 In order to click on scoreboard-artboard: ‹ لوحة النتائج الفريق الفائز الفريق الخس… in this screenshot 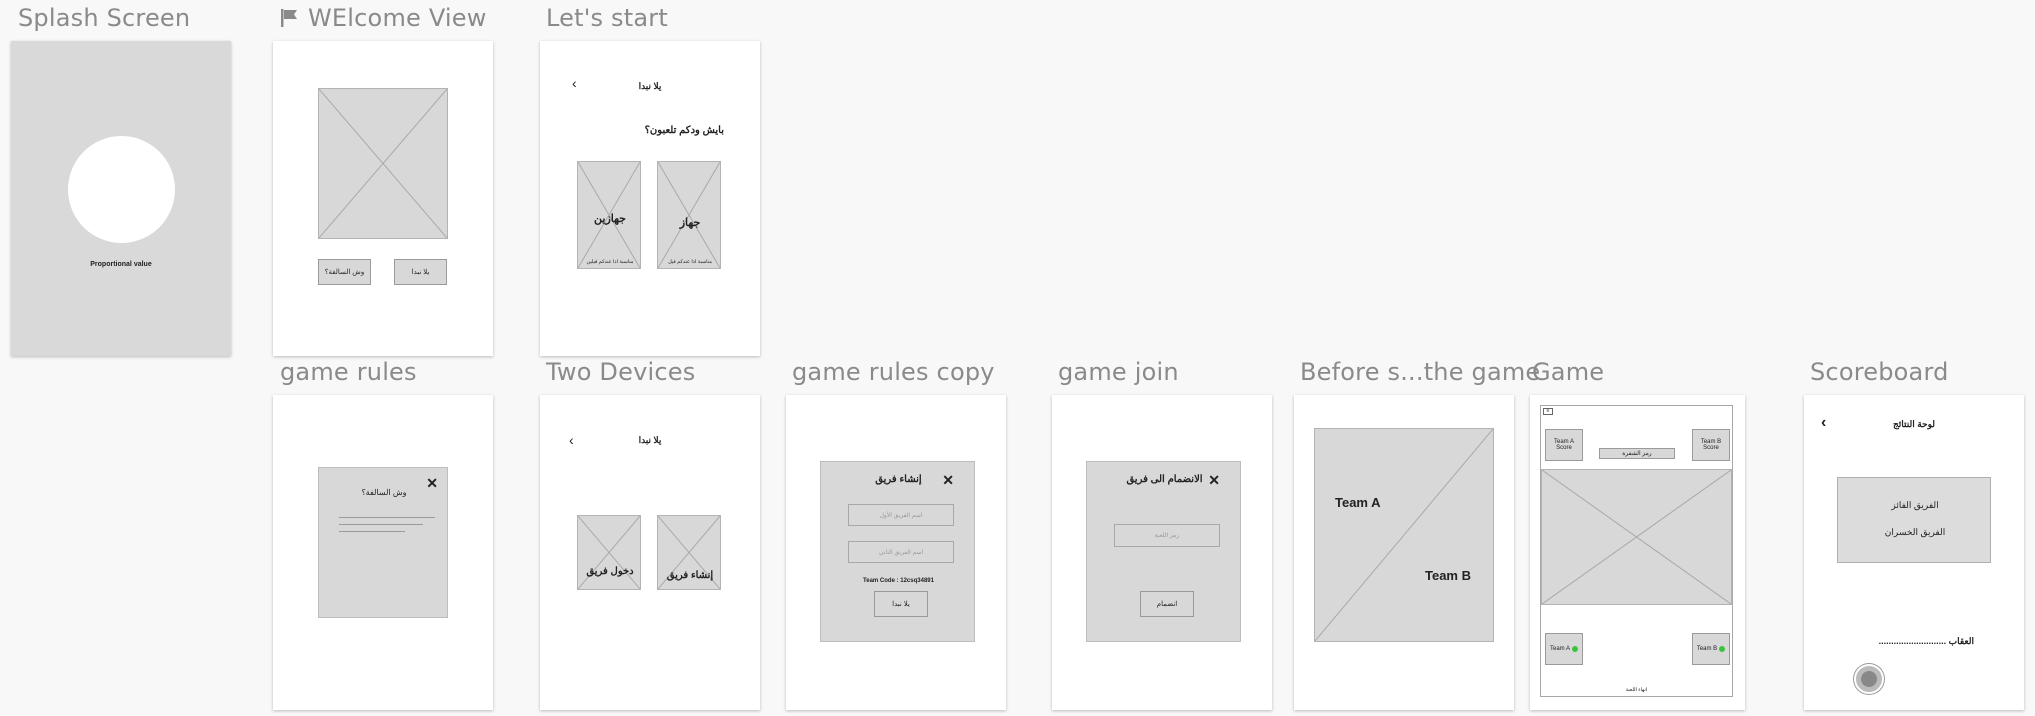, I will do `click(1914, 552)`.